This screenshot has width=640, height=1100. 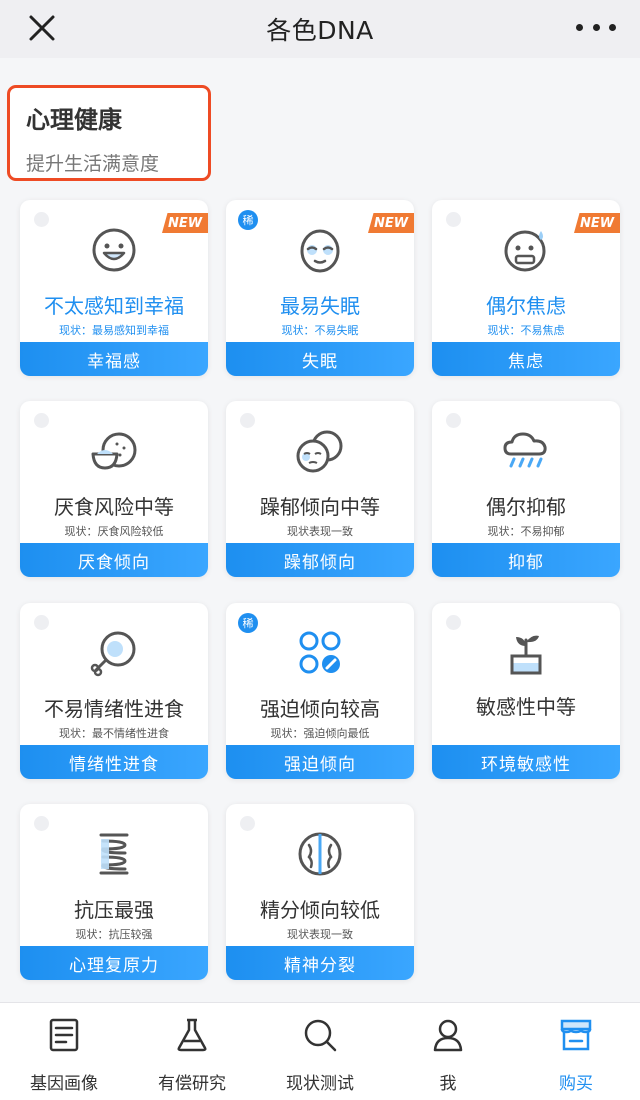 I want to click on trait-name: 强迫倾向较高, so click(x=320, y=709).